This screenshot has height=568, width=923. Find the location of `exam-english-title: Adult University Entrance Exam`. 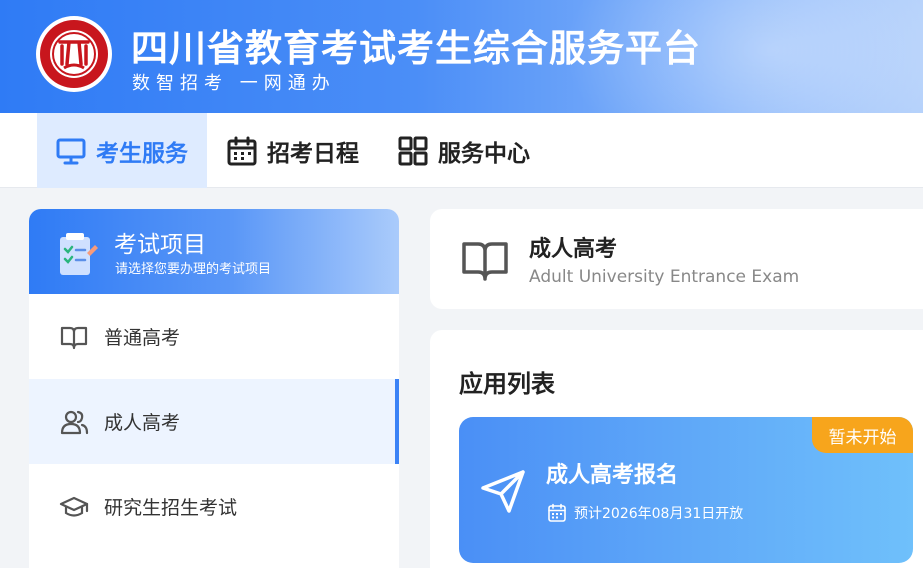

exam-english-title: Adult University Entrance Exam is located at coordinates (664, 277).